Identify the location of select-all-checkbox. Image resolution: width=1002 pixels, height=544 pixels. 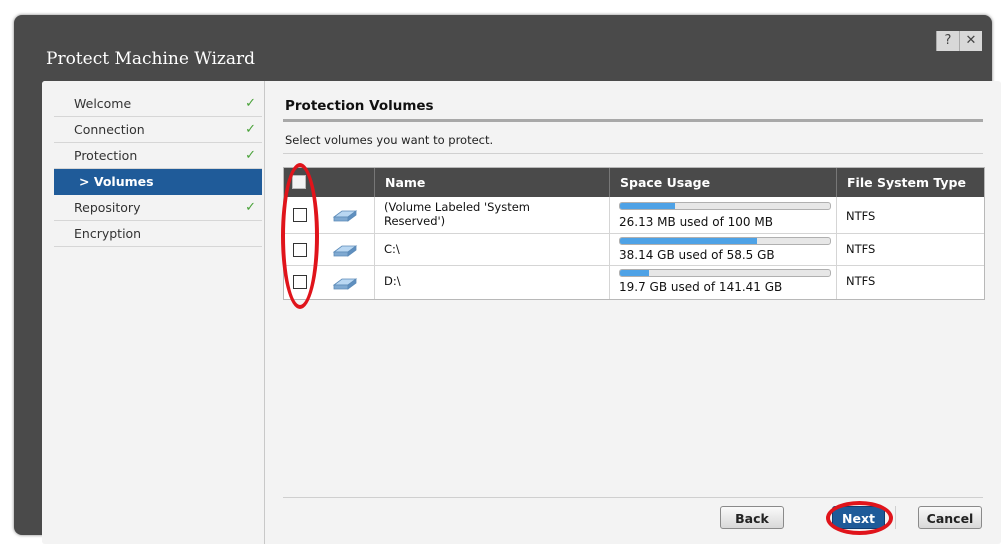
(299, 182).